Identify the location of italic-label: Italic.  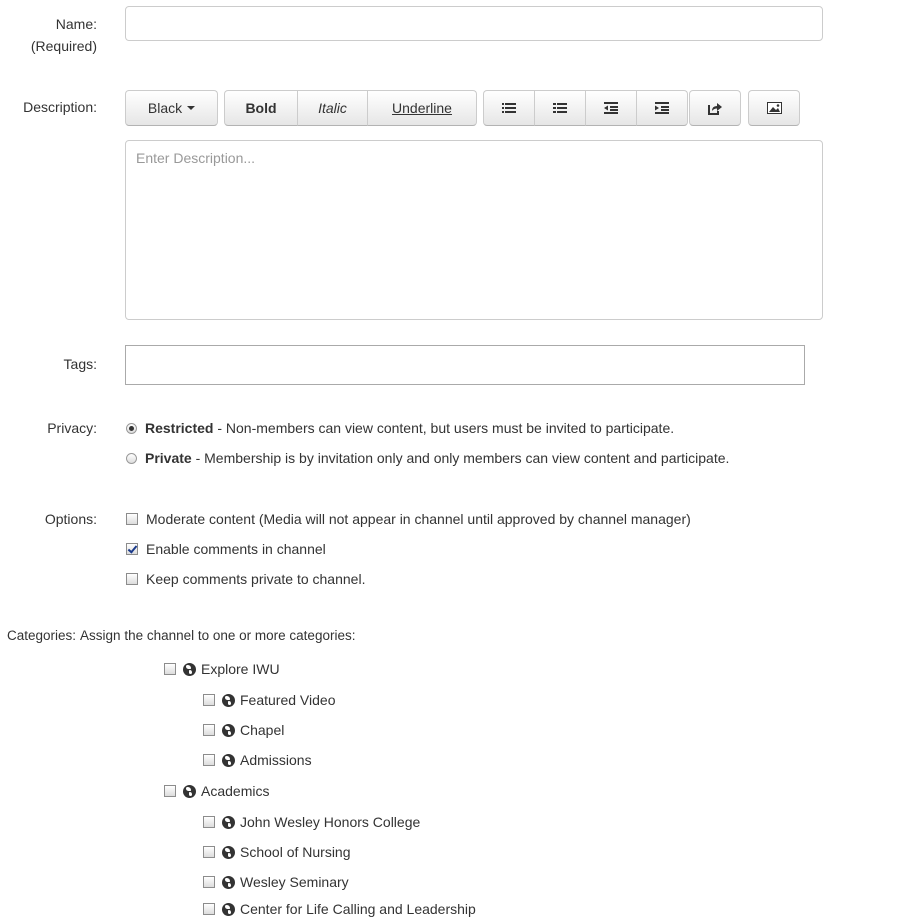
(332, 108).